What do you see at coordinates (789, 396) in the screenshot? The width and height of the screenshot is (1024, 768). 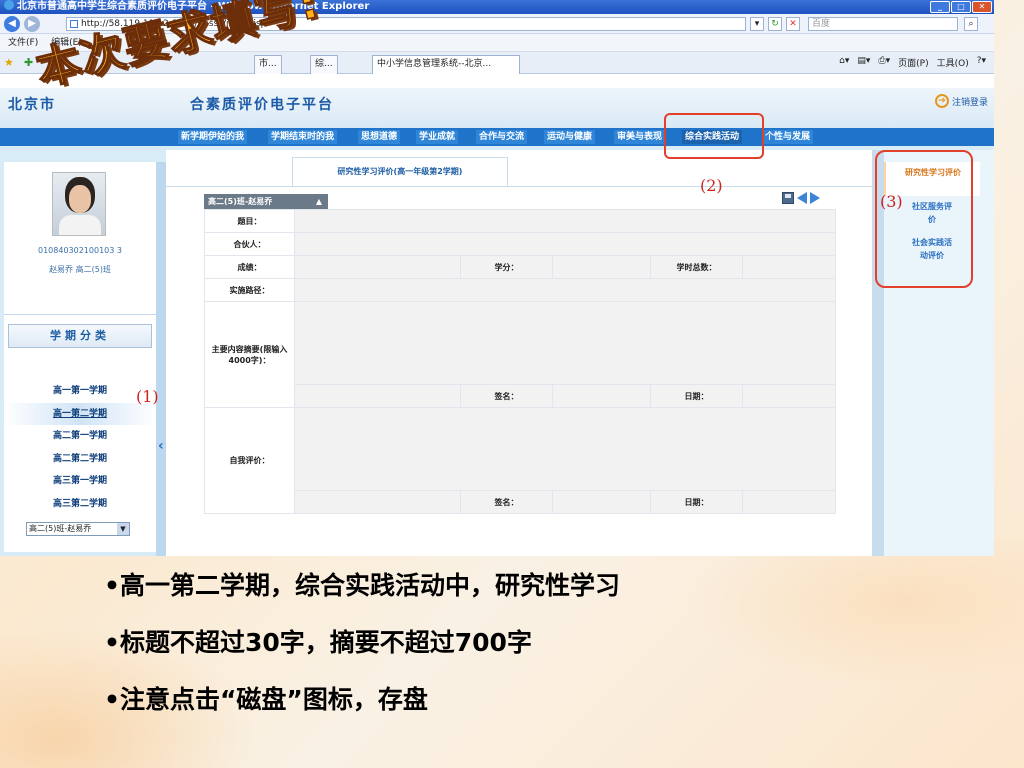 I see `summary-date-field` at bounding box center [789, 396].